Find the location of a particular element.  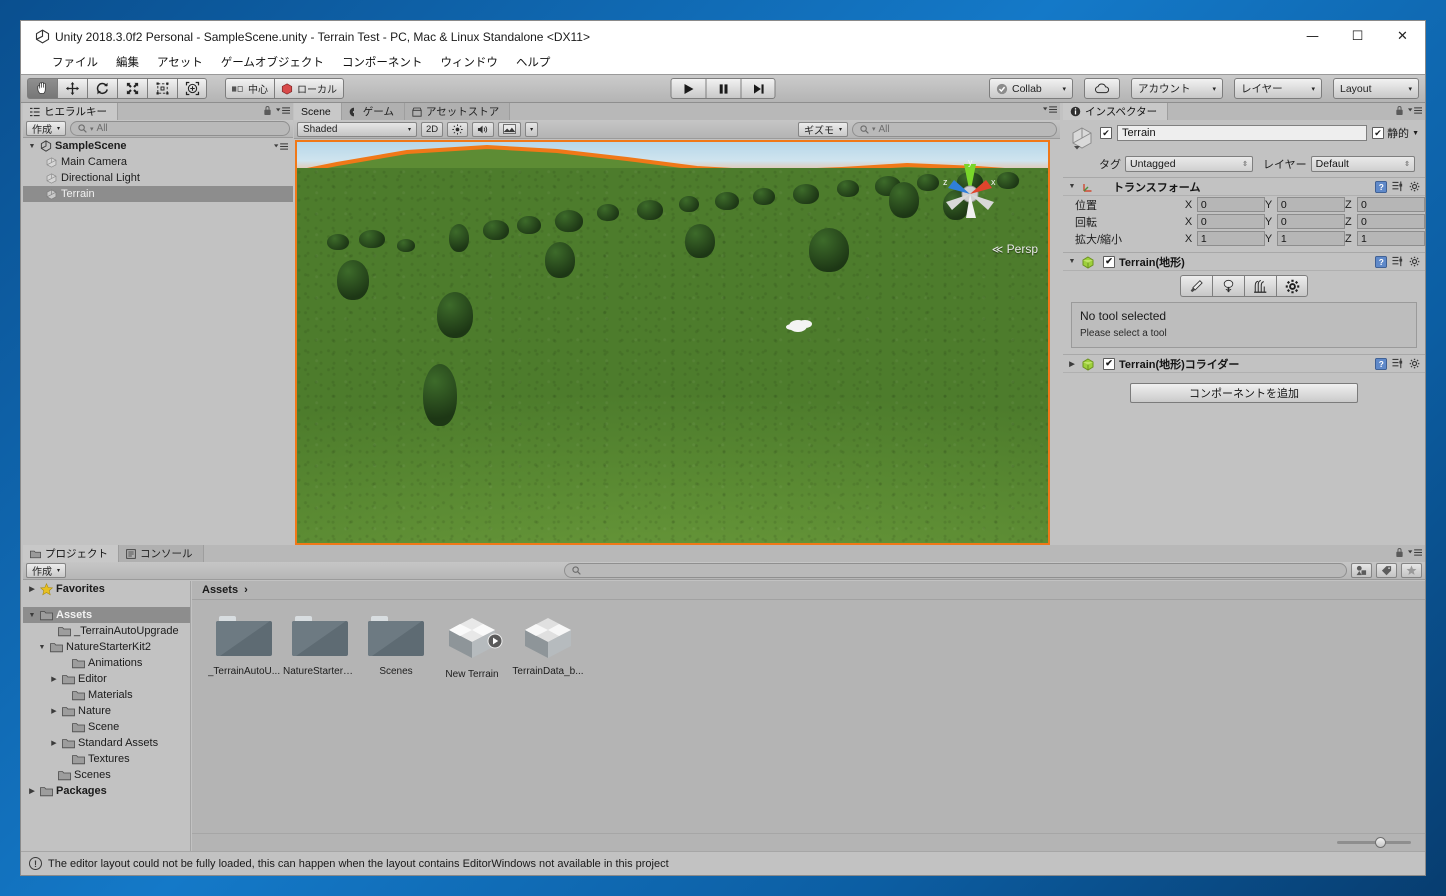

tab-inspector: インスペクター is located at coordinates (1116, 111).